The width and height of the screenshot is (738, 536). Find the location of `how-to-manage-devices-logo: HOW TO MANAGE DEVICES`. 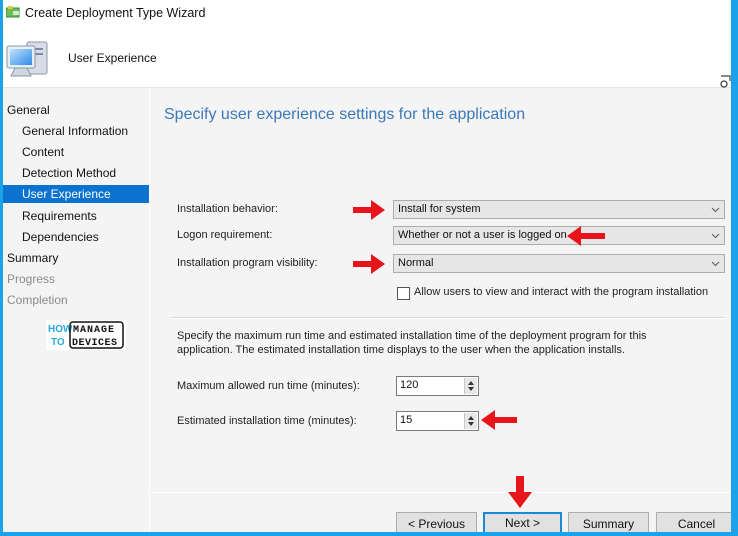

how-to-manage-devices-logo: HOW TO MANAGE DEVICES is located at coordinates (86, 335).